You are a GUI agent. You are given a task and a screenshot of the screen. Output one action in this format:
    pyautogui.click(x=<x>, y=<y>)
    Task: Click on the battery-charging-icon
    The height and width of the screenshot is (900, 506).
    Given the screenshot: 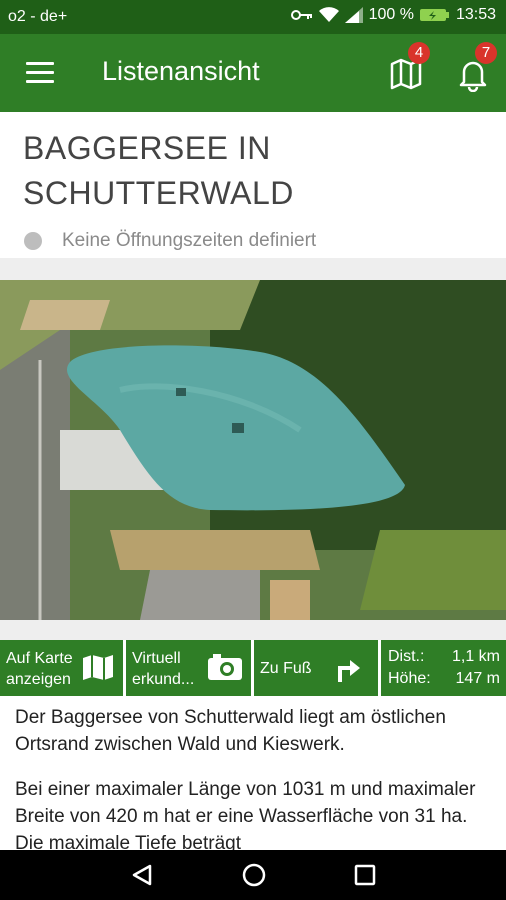 What is the action you would take?
    pyautogui.click(x=434, y=15)
    